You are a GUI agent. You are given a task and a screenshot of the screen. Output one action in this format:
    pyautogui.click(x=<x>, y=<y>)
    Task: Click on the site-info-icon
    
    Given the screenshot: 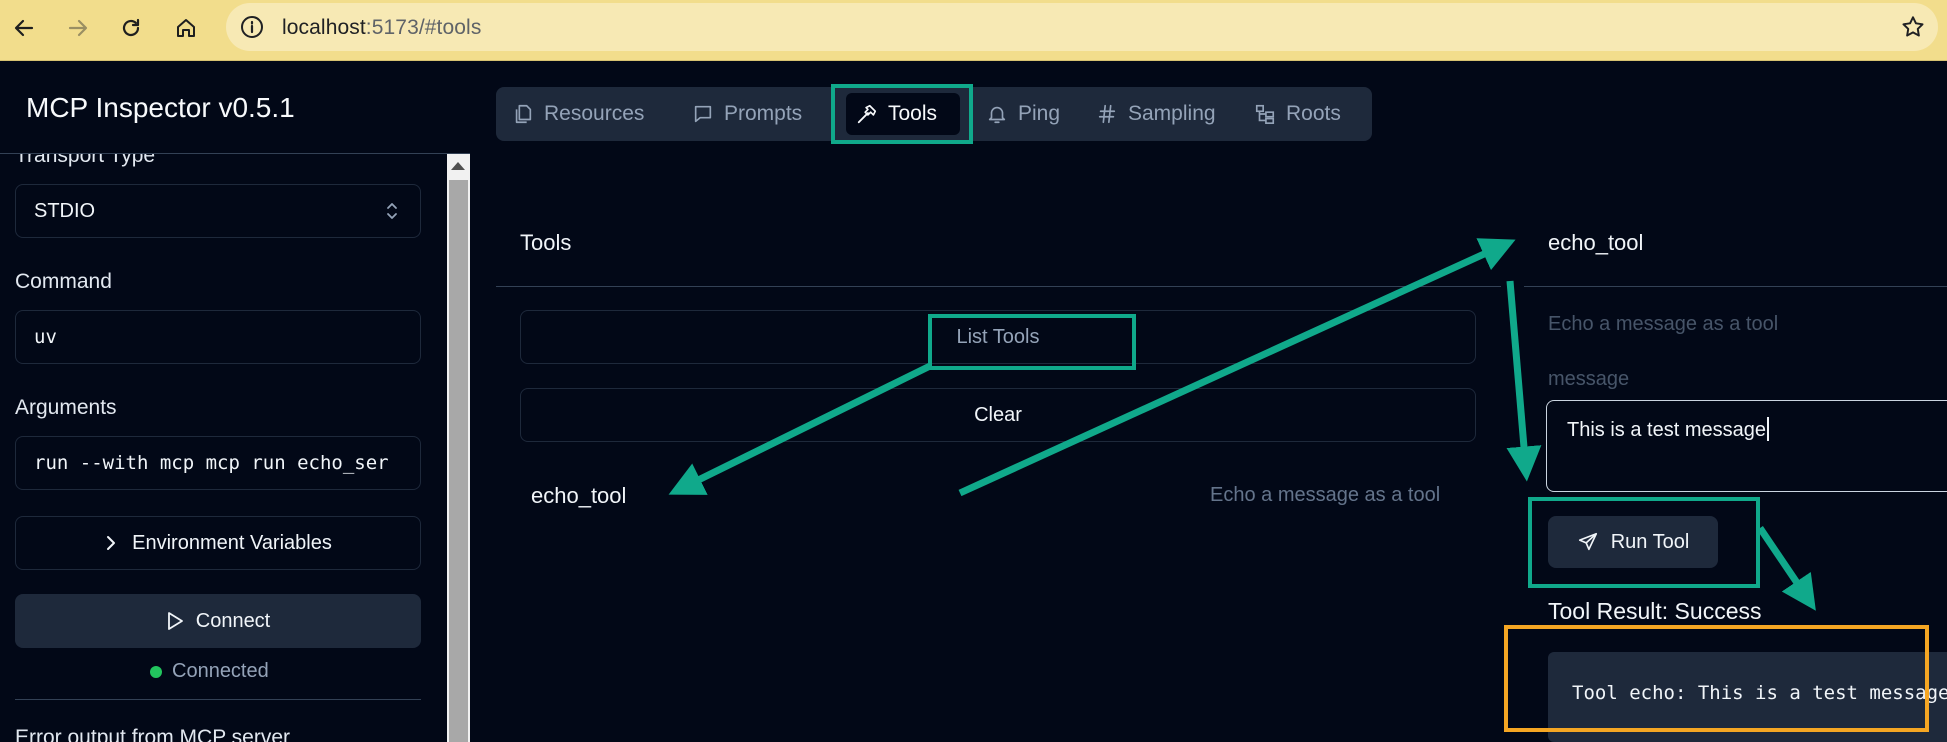 What is the action you would take?
    pyautogui.click(x=252, y=29)
    